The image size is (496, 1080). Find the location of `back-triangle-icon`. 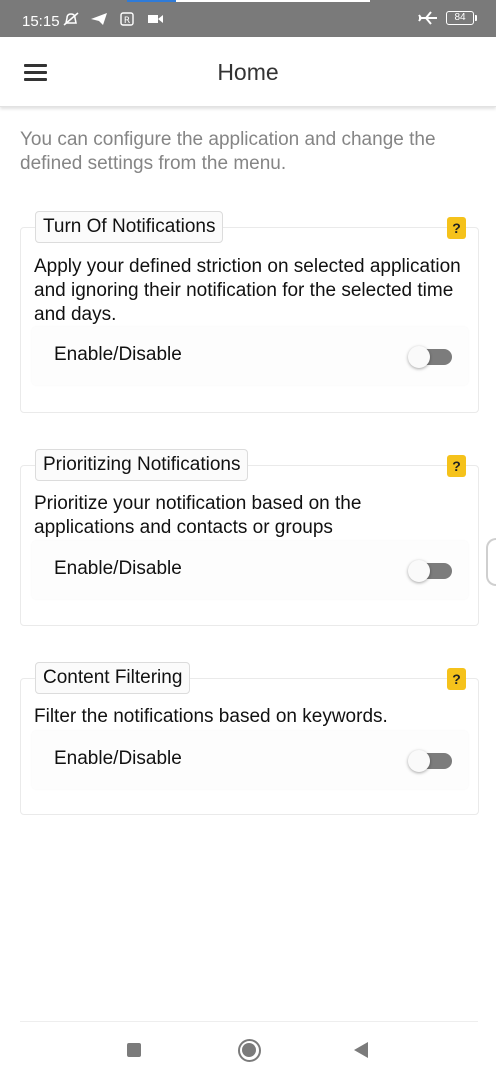

back-triangle-icon is located at coordinates (361, 1050).